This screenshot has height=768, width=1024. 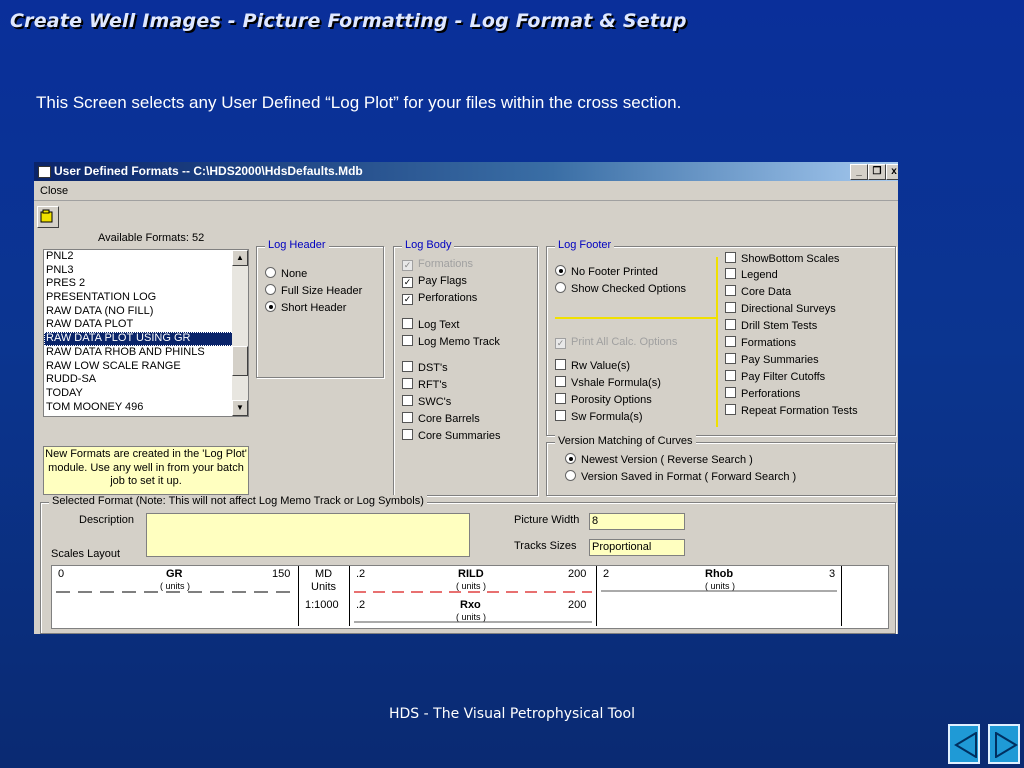 I want to click on log-body-option: DST's, so click(x=425, y=367).